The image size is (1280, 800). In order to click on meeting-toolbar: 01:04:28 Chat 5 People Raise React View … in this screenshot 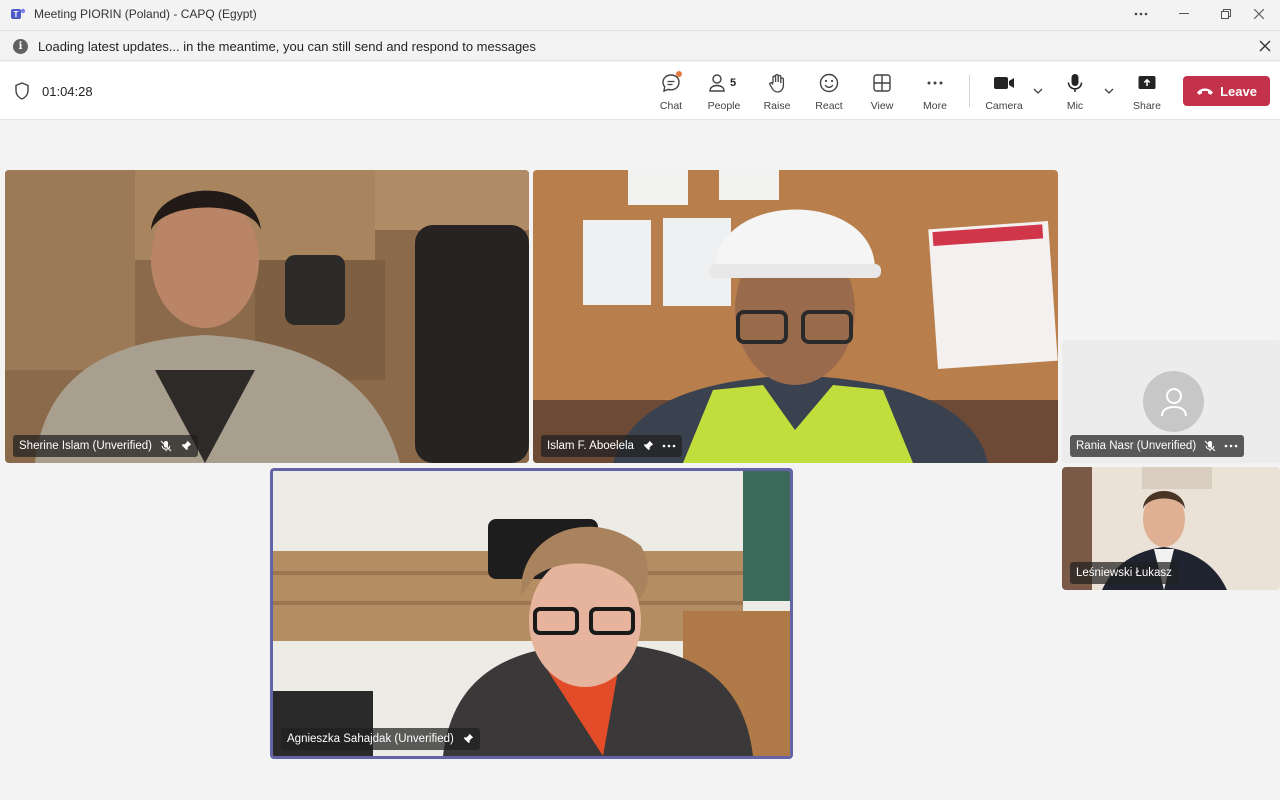, I will do `click(640, 91)`.